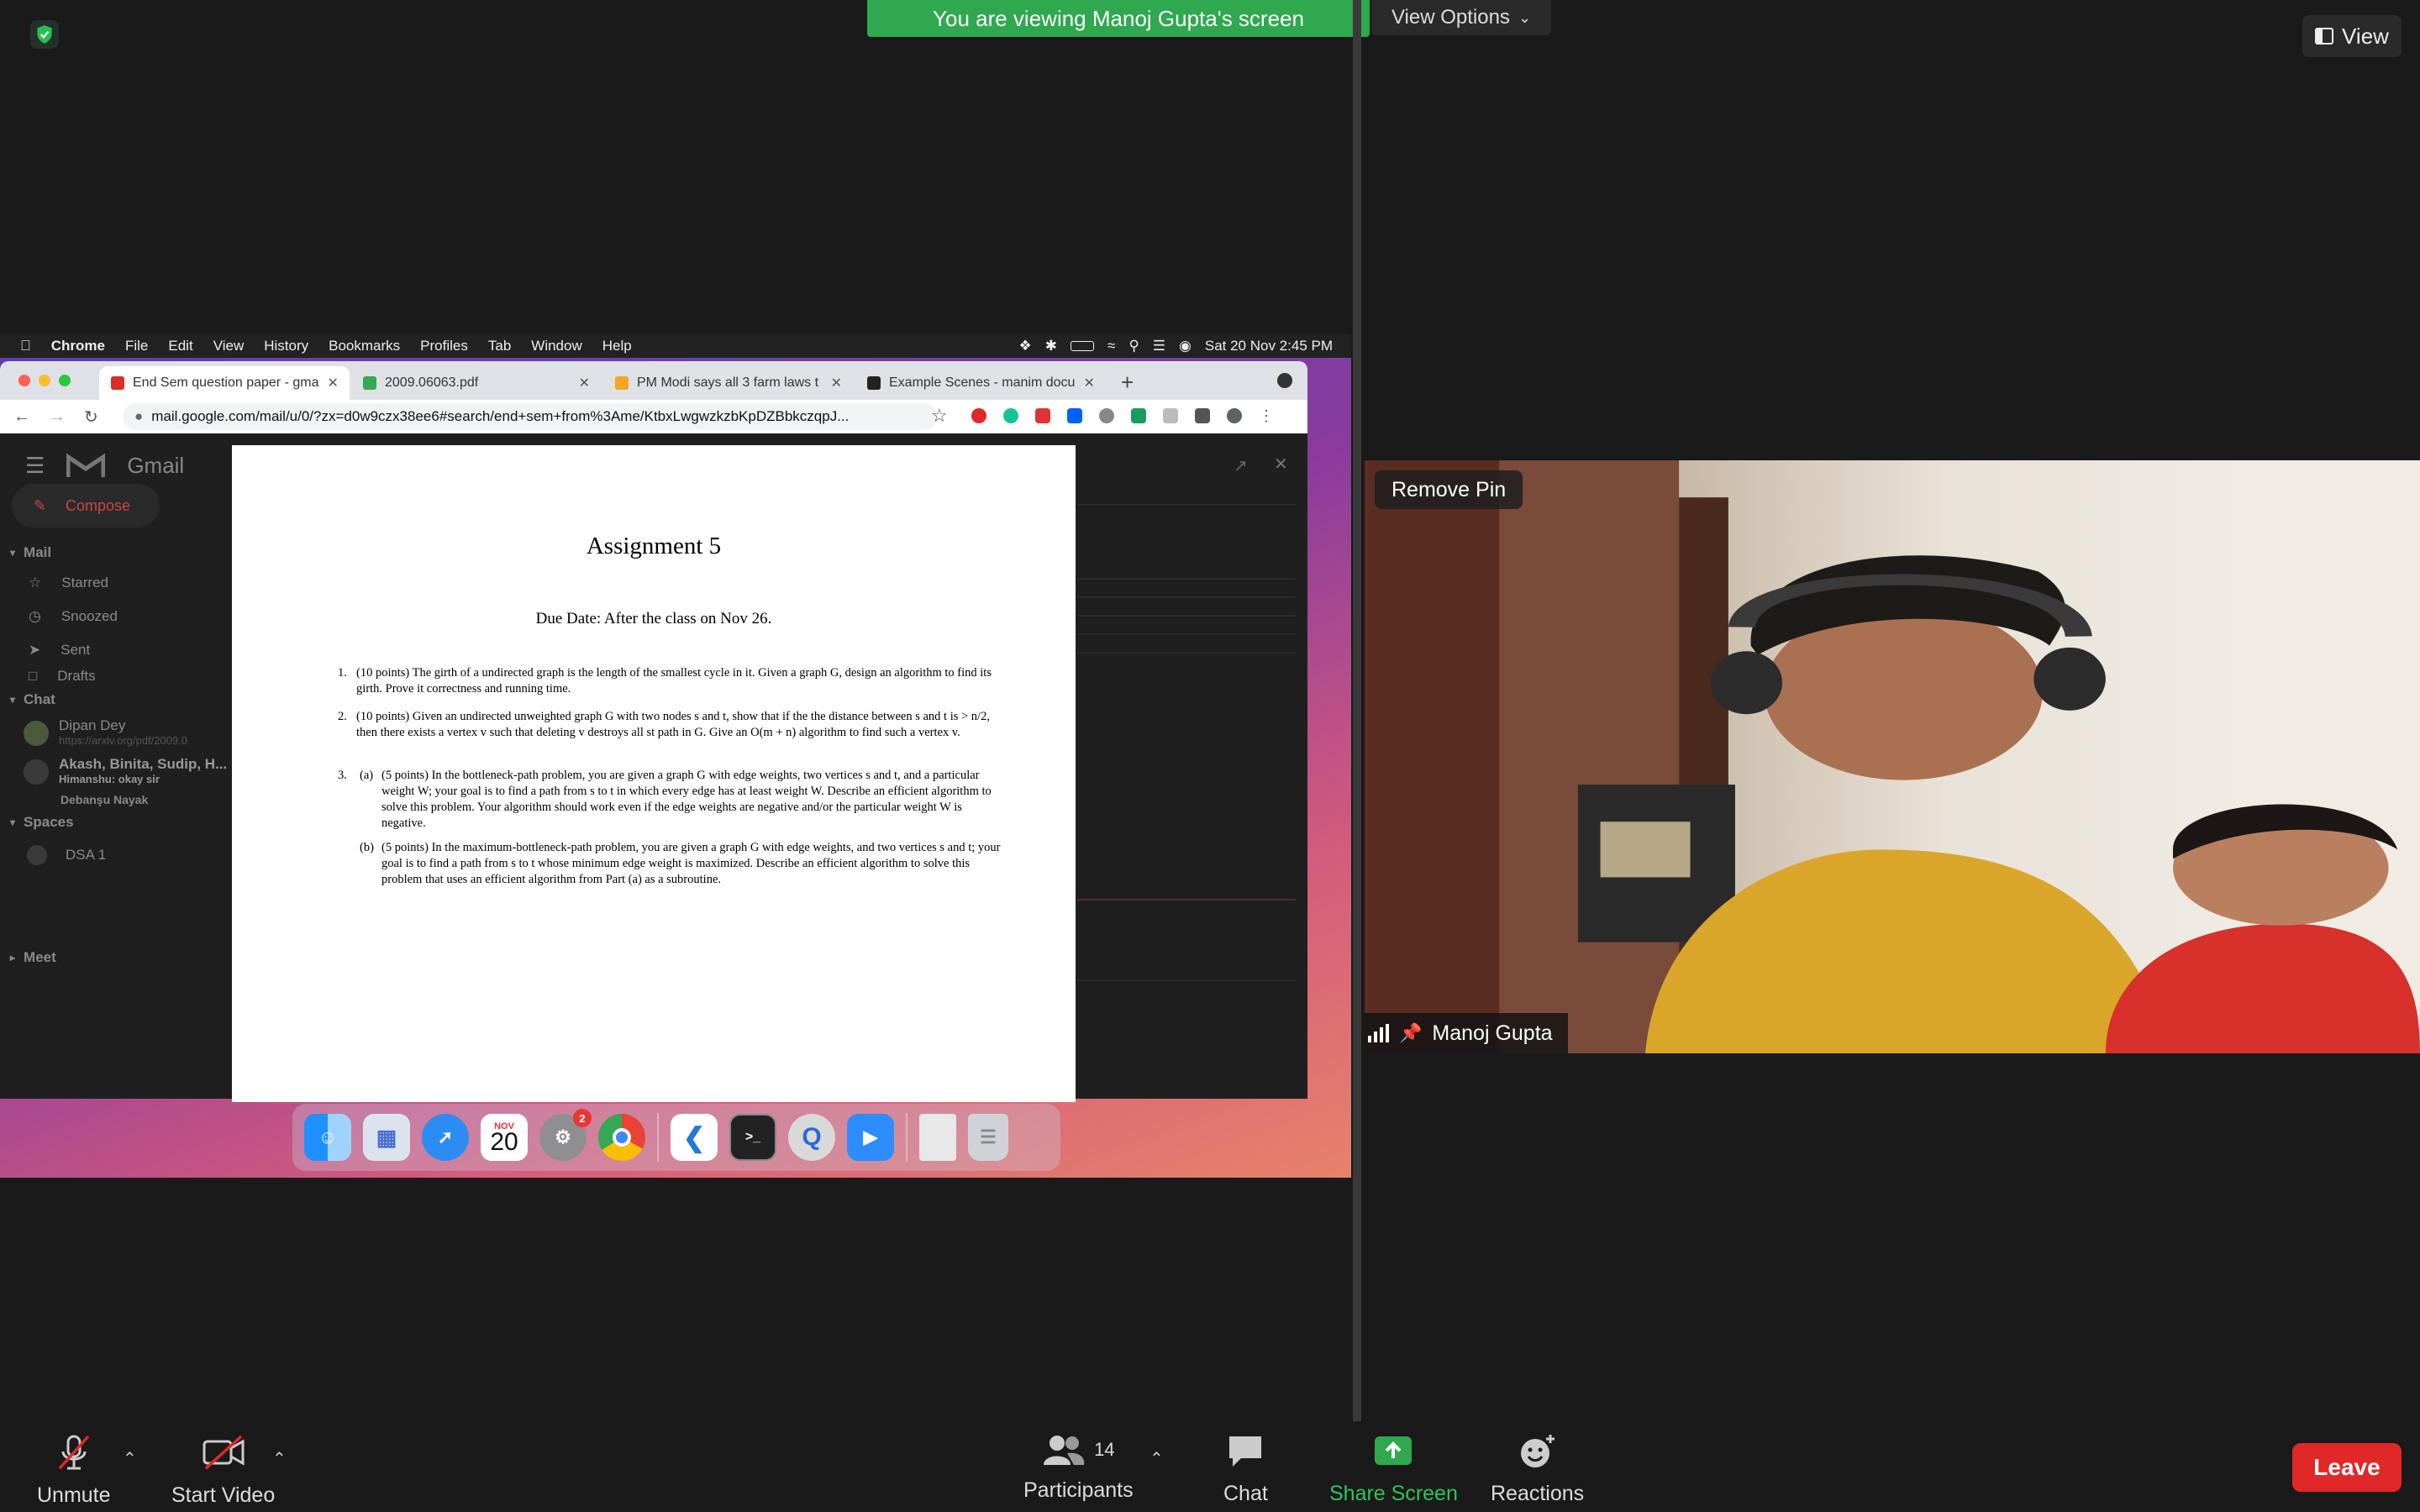 Image resolution: width=2420 pixels, height=1512 pixels. What do you see at coordinates (44, 34) in the screenshot?
I see `security-shield-icon` at bounding box center [44, 34].